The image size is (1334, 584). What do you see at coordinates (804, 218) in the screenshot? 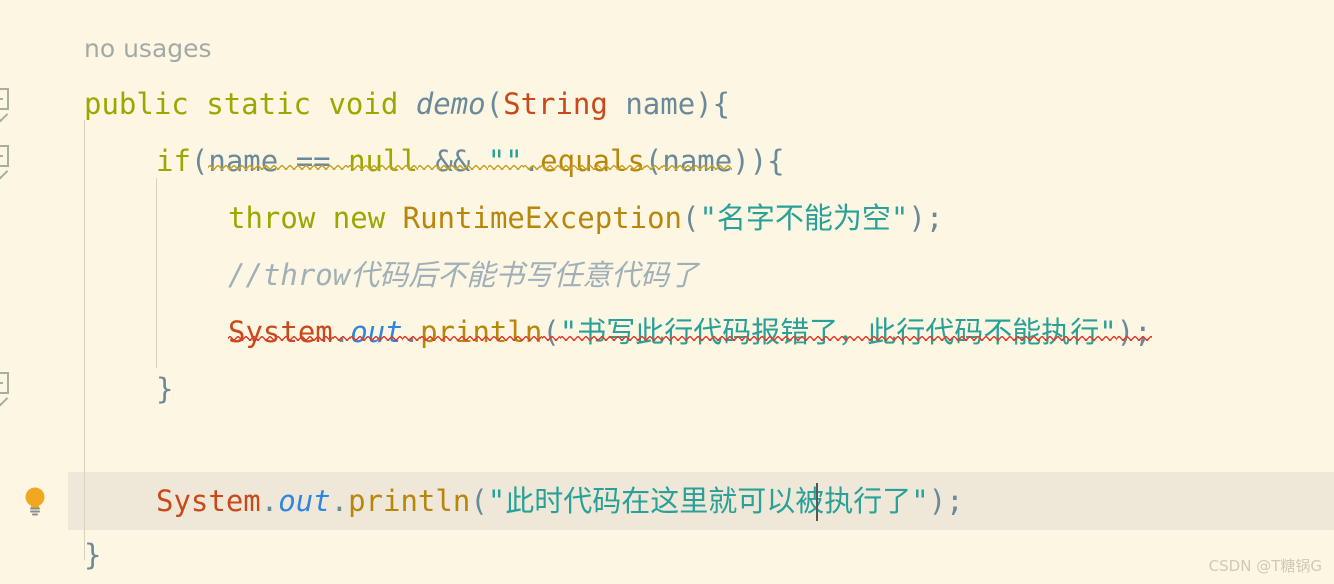
I see `token-string-message: "名字不能为空"` at bounding box center [804, 218].